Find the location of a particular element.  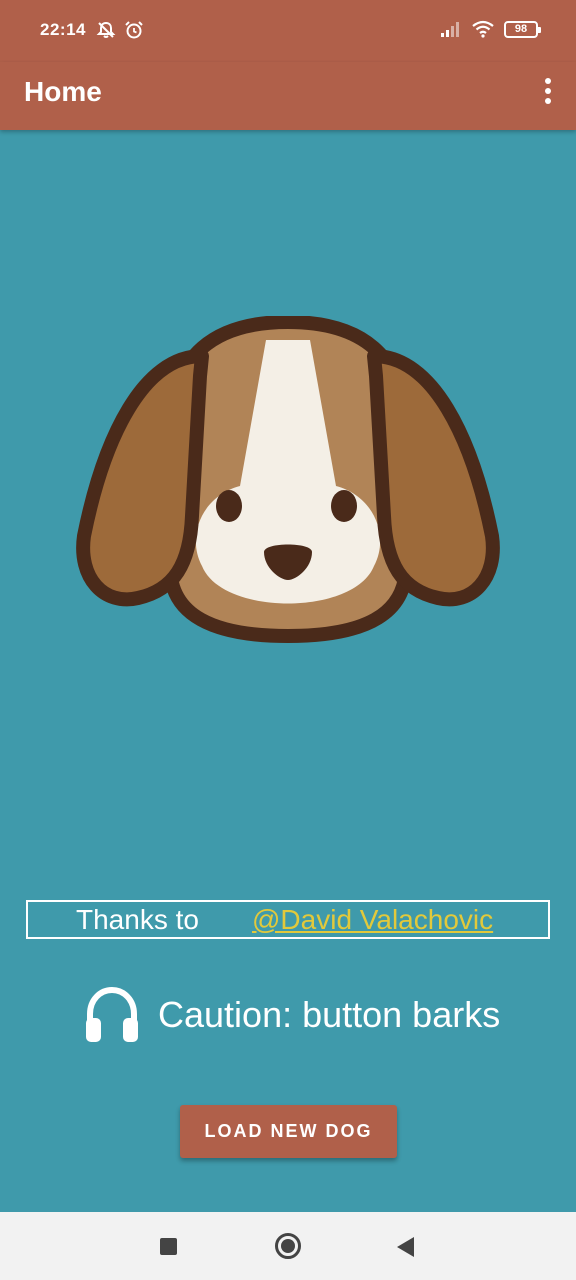

status-bar: 22:14 98 is located at coordinates (288, 31).